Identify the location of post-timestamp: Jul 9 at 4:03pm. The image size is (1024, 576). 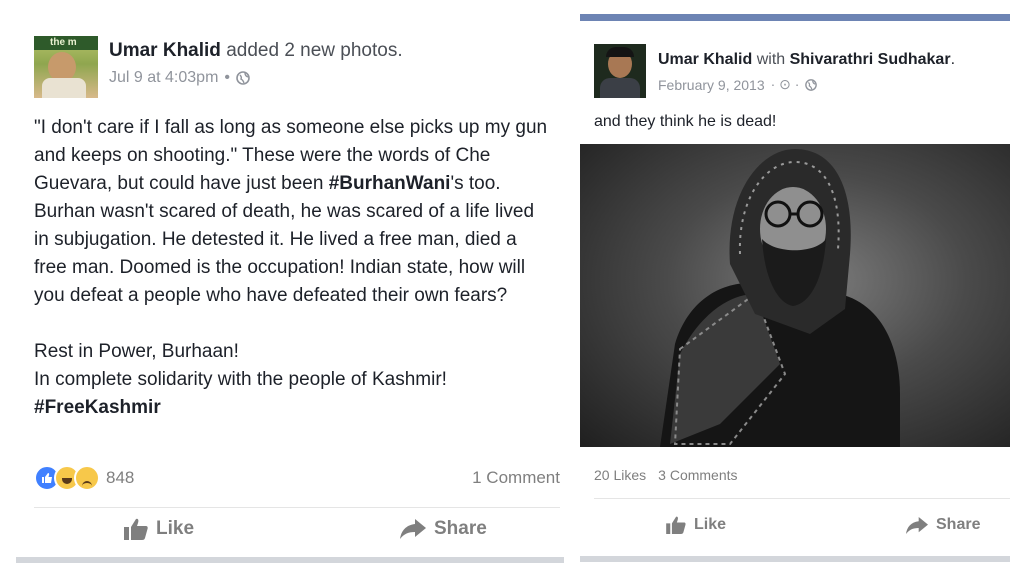
(163, 78).